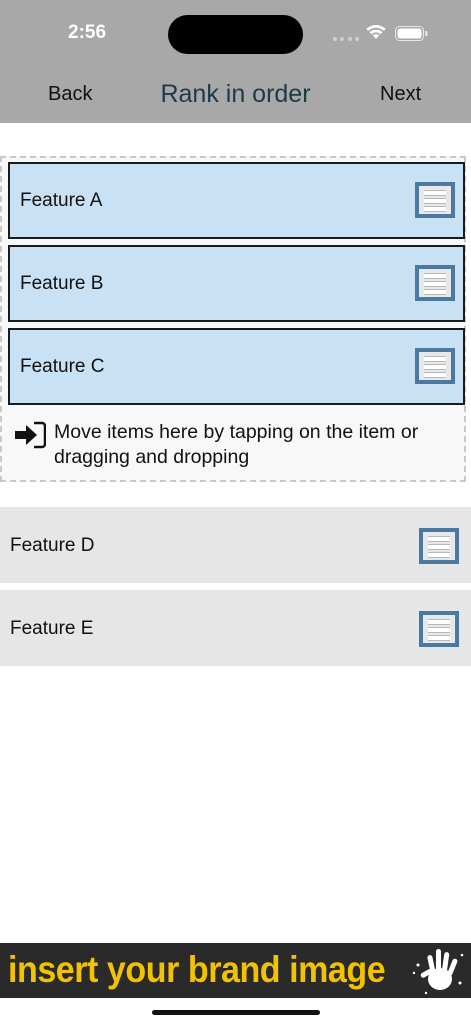  What do you see at coordinates (236, 1012) in the screenshot?
I see `home-indicator` at bounding box center [236, 1012].